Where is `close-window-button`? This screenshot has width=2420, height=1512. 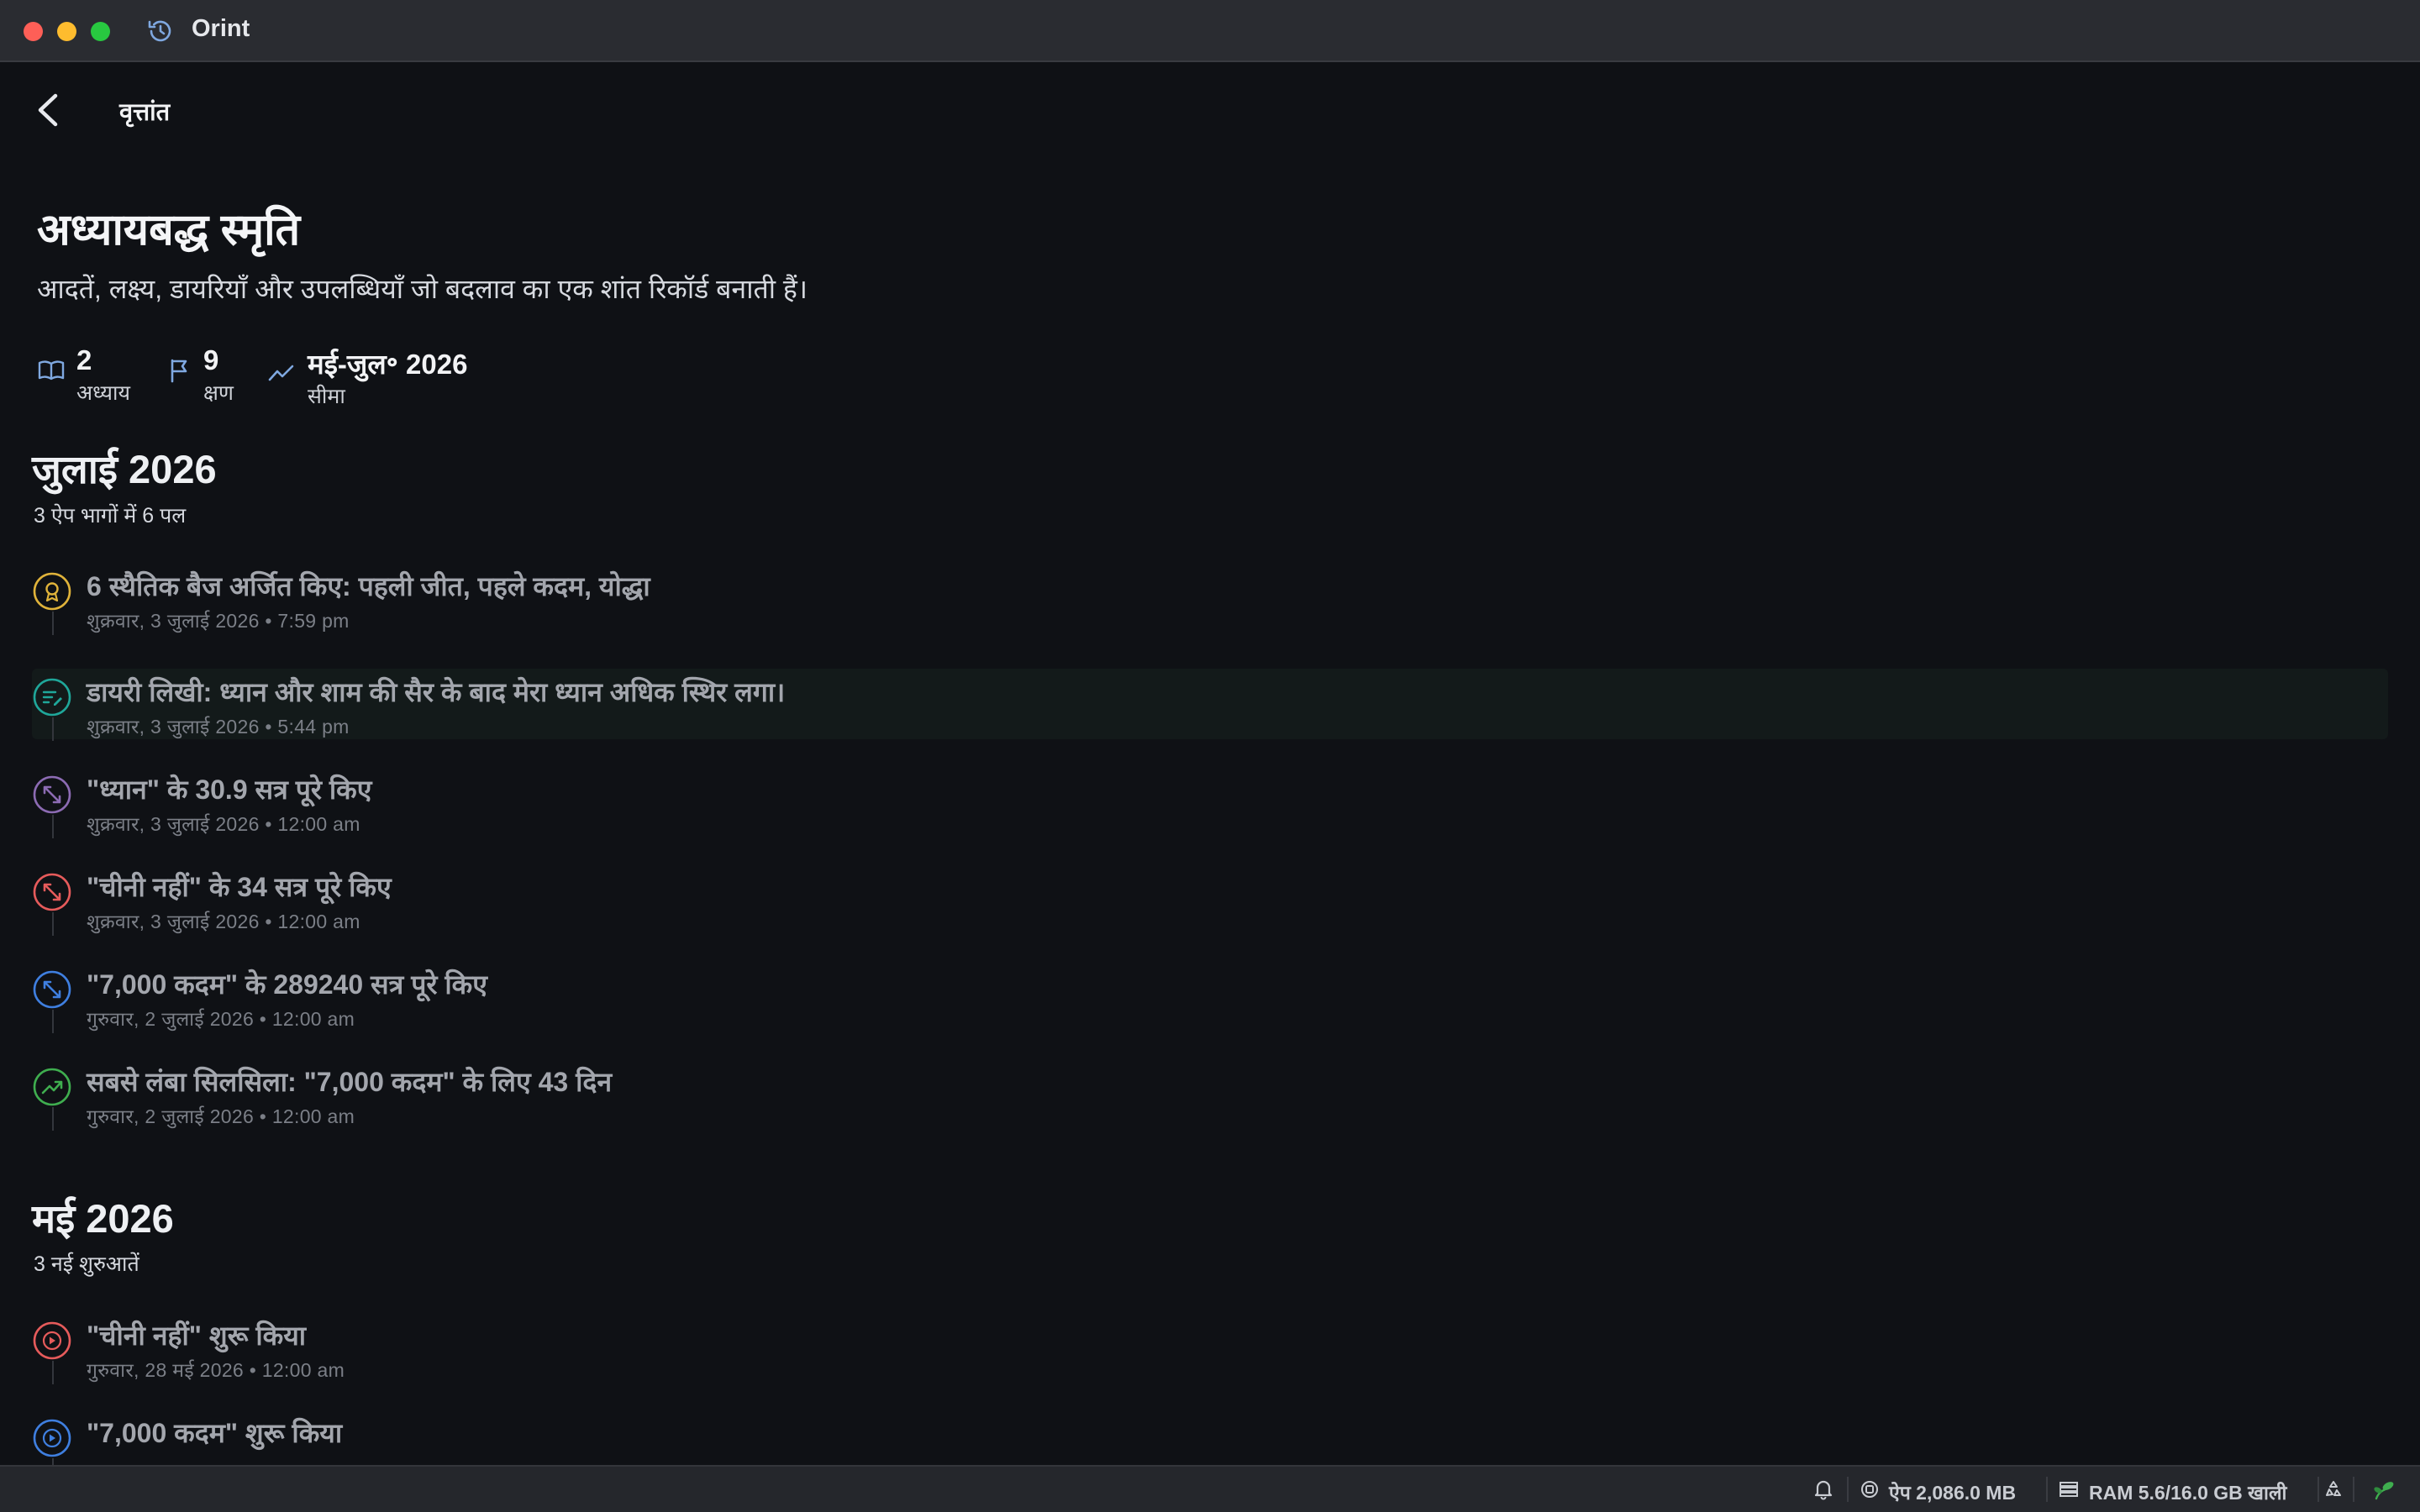 close-window-button is located at coordinates (34, 31).